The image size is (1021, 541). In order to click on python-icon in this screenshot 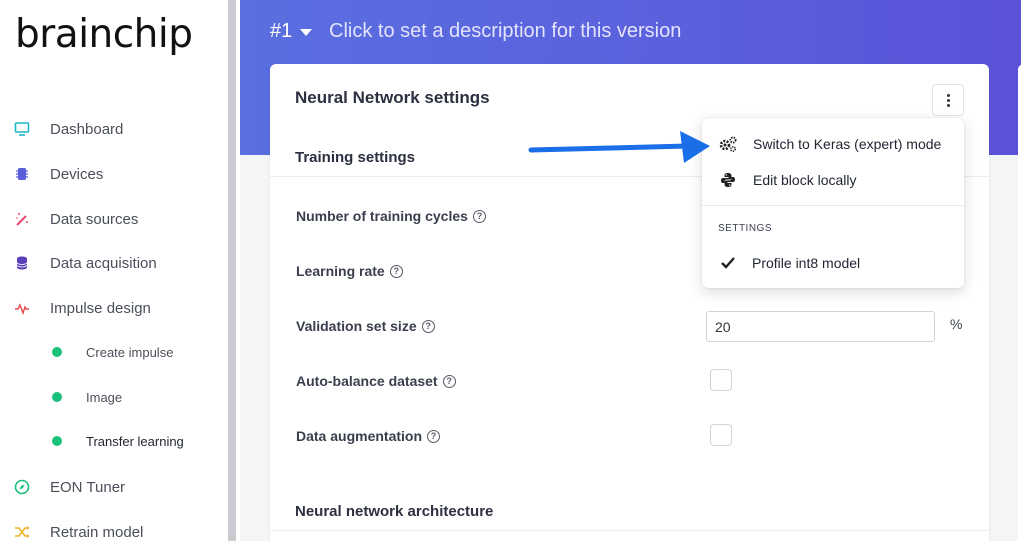, I will do `click(728, 180)`.